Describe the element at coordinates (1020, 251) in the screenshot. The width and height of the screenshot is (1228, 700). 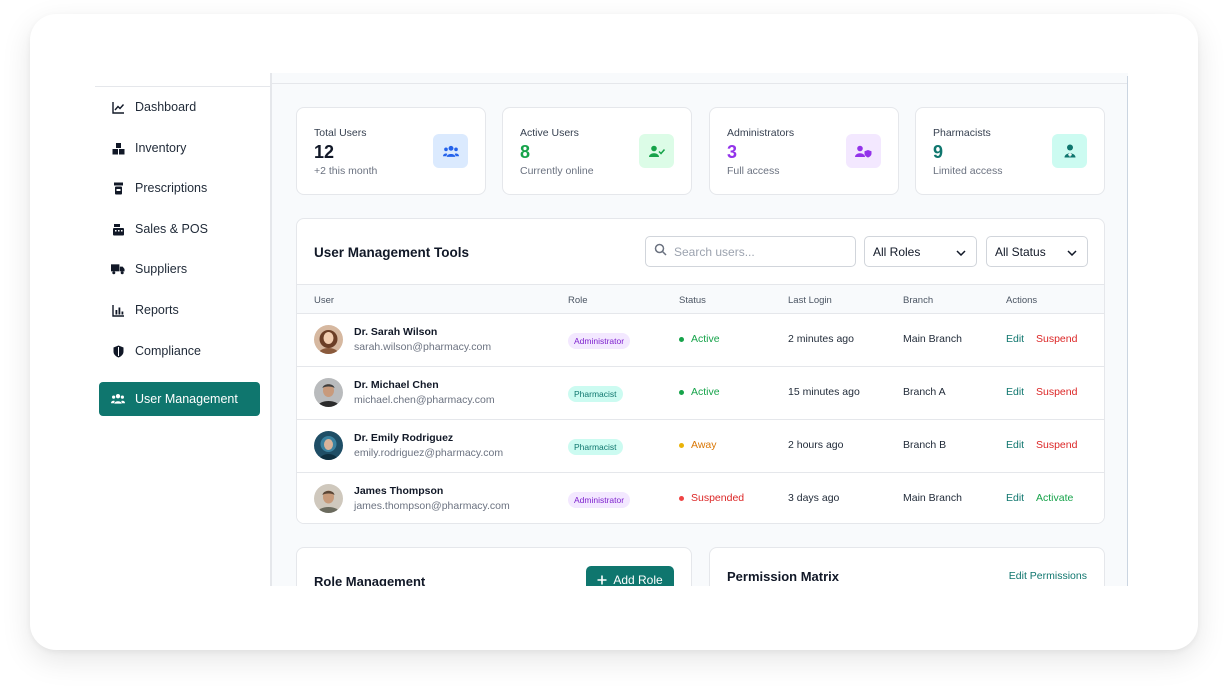
I see `status-filter-value: All Status` at that location.